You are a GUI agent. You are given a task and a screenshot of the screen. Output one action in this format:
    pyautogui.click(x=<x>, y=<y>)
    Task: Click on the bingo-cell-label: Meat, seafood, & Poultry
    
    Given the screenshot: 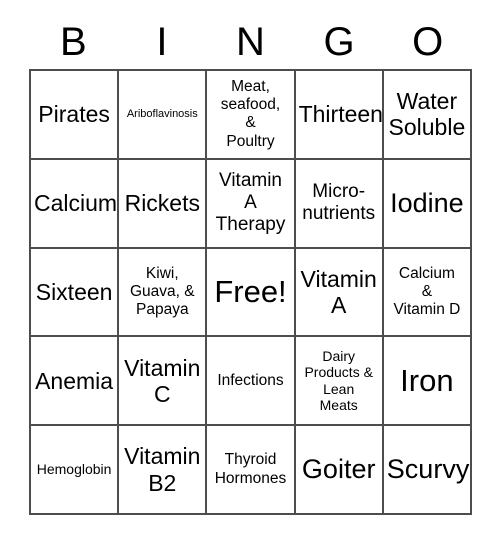 What is the action you would take?
    pyautogui.click(x=250, y=113)
    